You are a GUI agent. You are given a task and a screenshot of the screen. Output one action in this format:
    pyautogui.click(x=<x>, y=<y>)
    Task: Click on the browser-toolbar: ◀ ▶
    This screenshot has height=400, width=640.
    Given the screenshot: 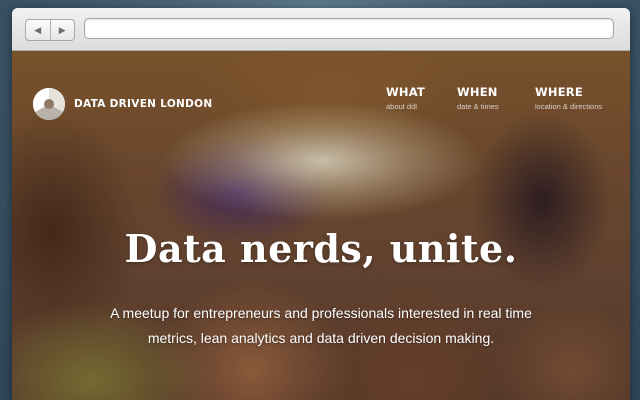 What is the action you would take?
    pyautogui.click(x=321, y=29)
    